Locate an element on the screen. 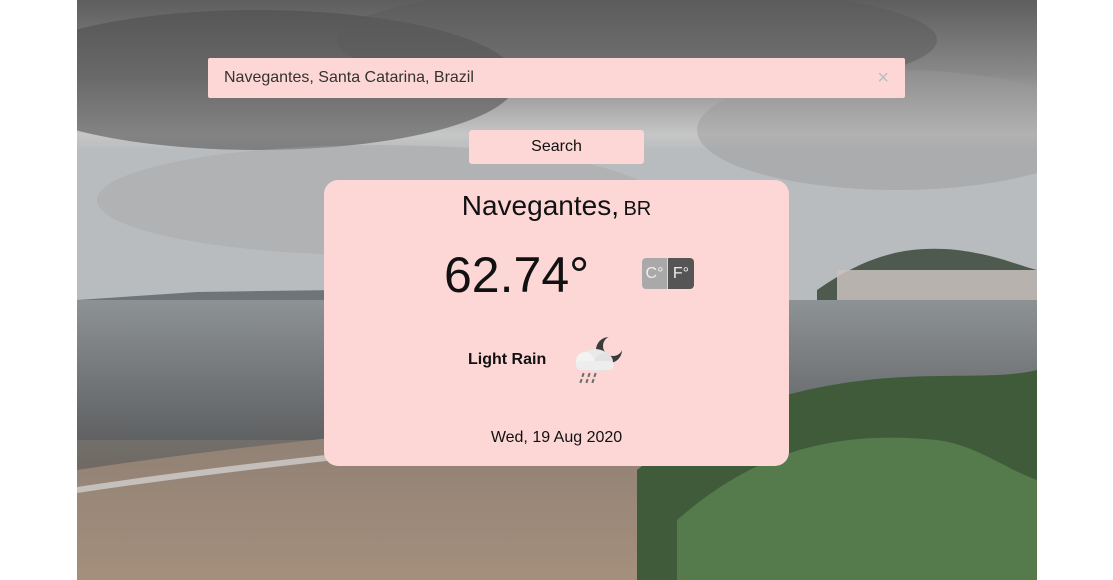 This screenshot has height=580, width=1113. location-title: Navegantes, BR is located at coordinates (556, 206).